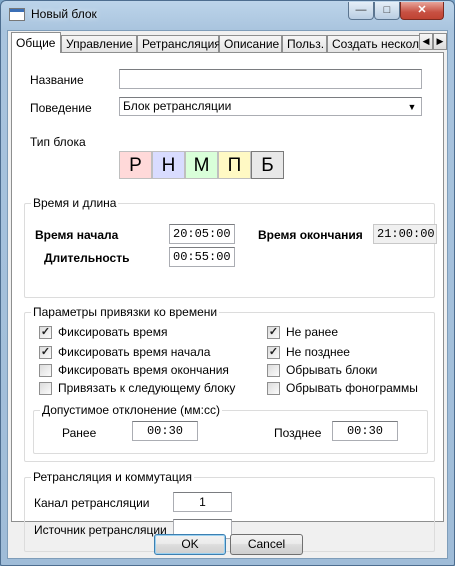  I want to click on binding-group-title: Параметры привязки ко времени, so click(125, 312).